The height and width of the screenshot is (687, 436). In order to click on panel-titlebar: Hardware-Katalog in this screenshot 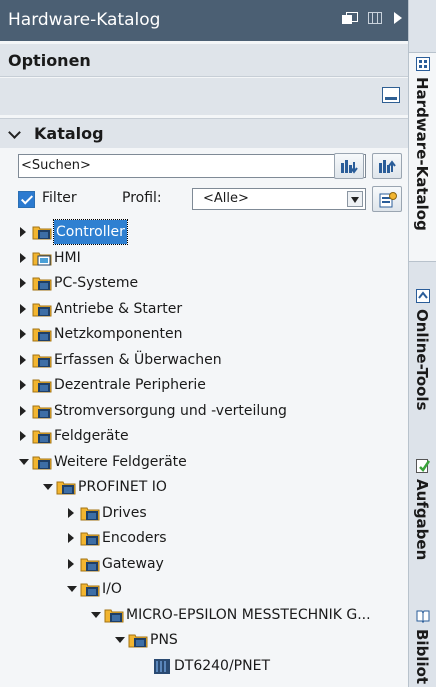, I will do `click(204, 20)`.